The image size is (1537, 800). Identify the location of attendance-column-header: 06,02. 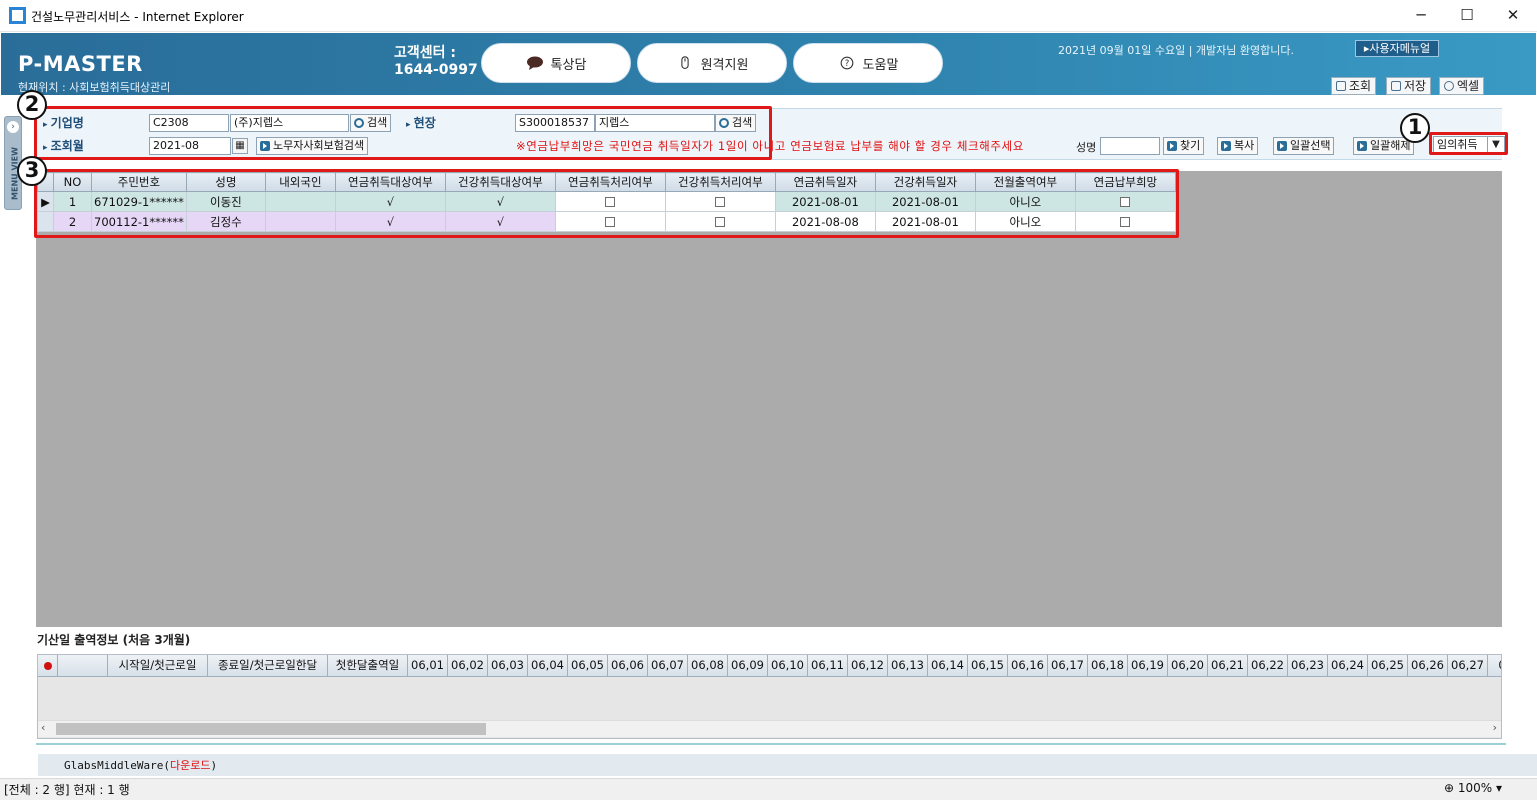
(468, 666).